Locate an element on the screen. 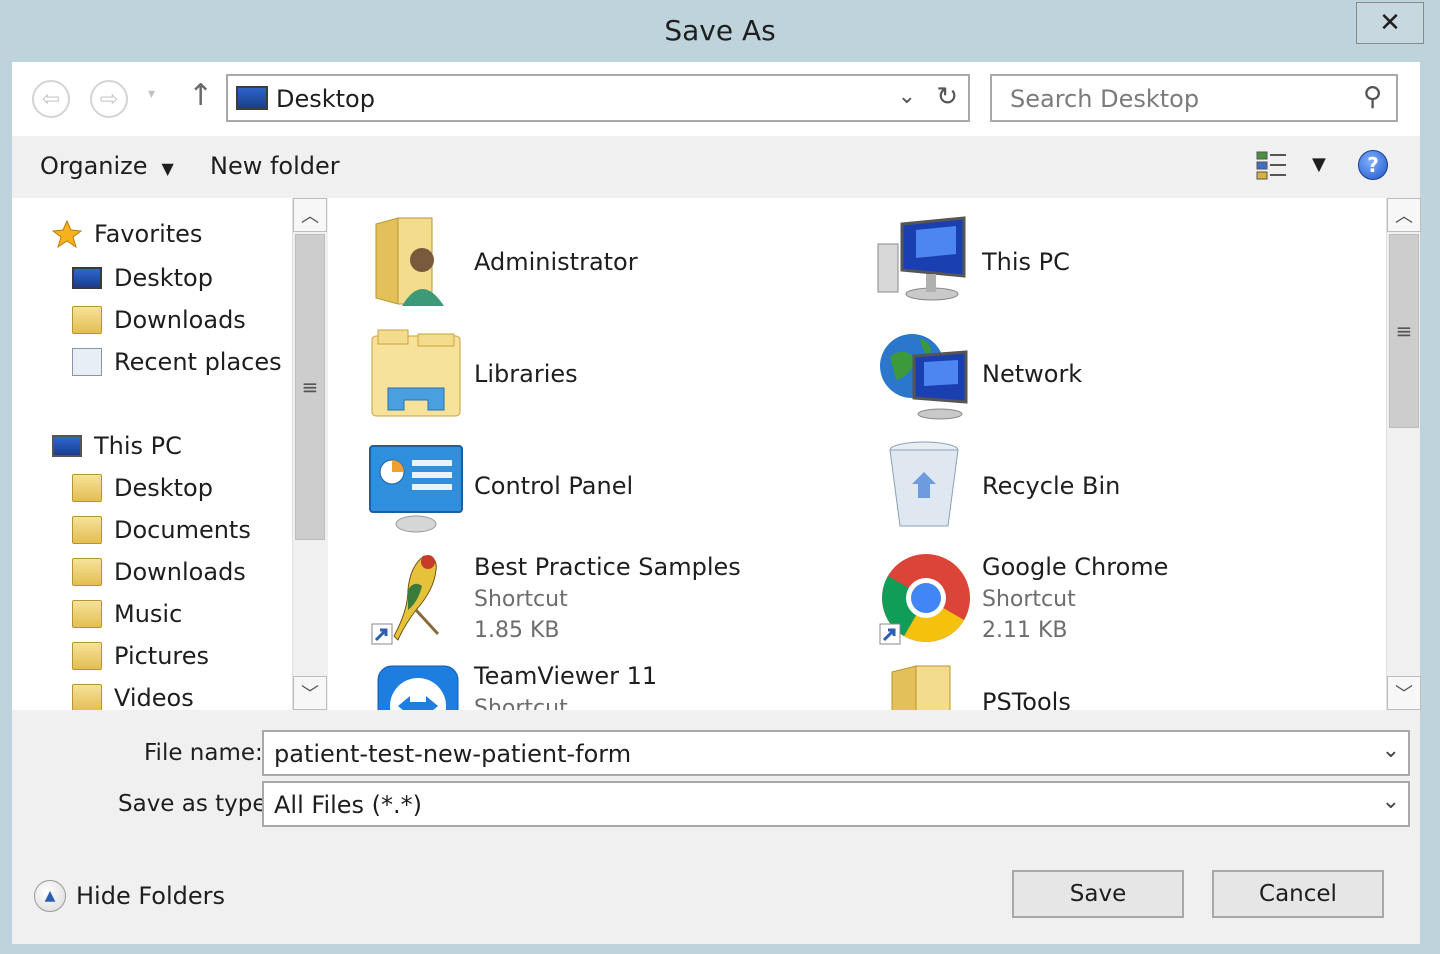 This screenshot has height=954, width=1440. list-item-administrator: Administrator is located at coordinates (503, 262).